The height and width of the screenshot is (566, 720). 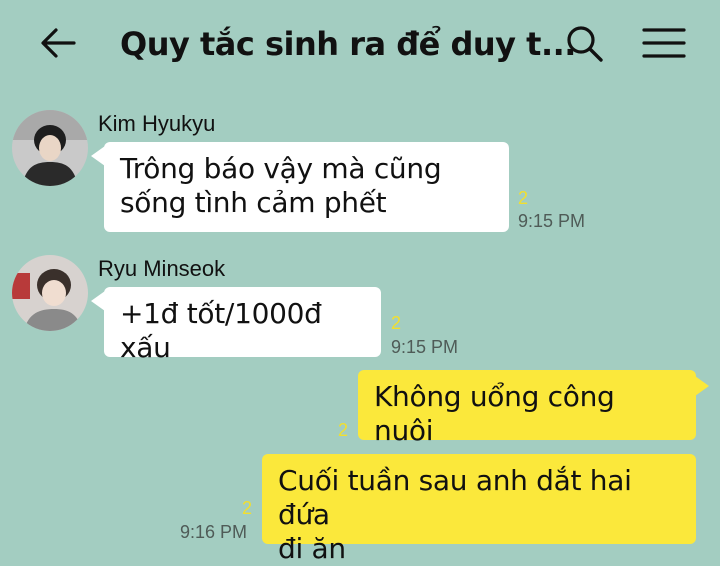 What do you see at coordinates (494, 413) in the screenshot?
I see `message-text-line: Không uổng công nuôi` at bounding box center [494, 413].